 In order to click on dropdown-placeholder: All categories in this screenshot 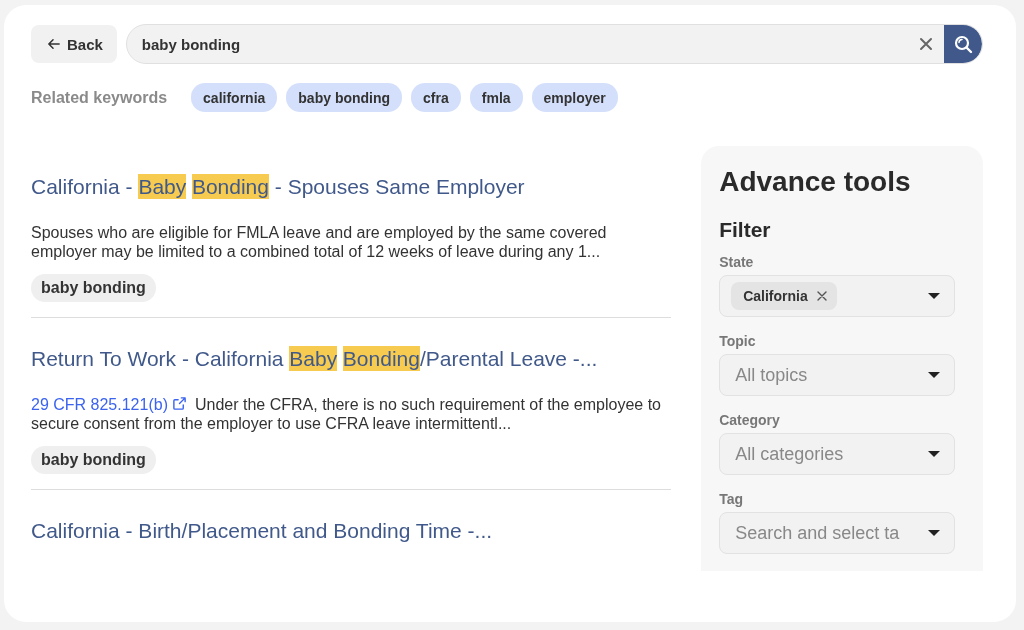, I will do `click(789, 454)`.